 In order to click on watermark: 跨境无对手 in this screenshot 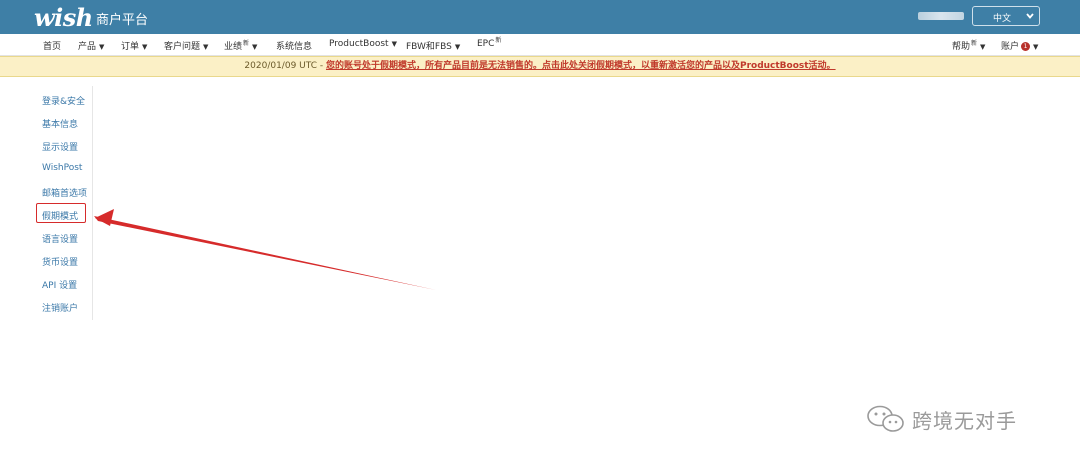, I will do `click(941, 419)`.